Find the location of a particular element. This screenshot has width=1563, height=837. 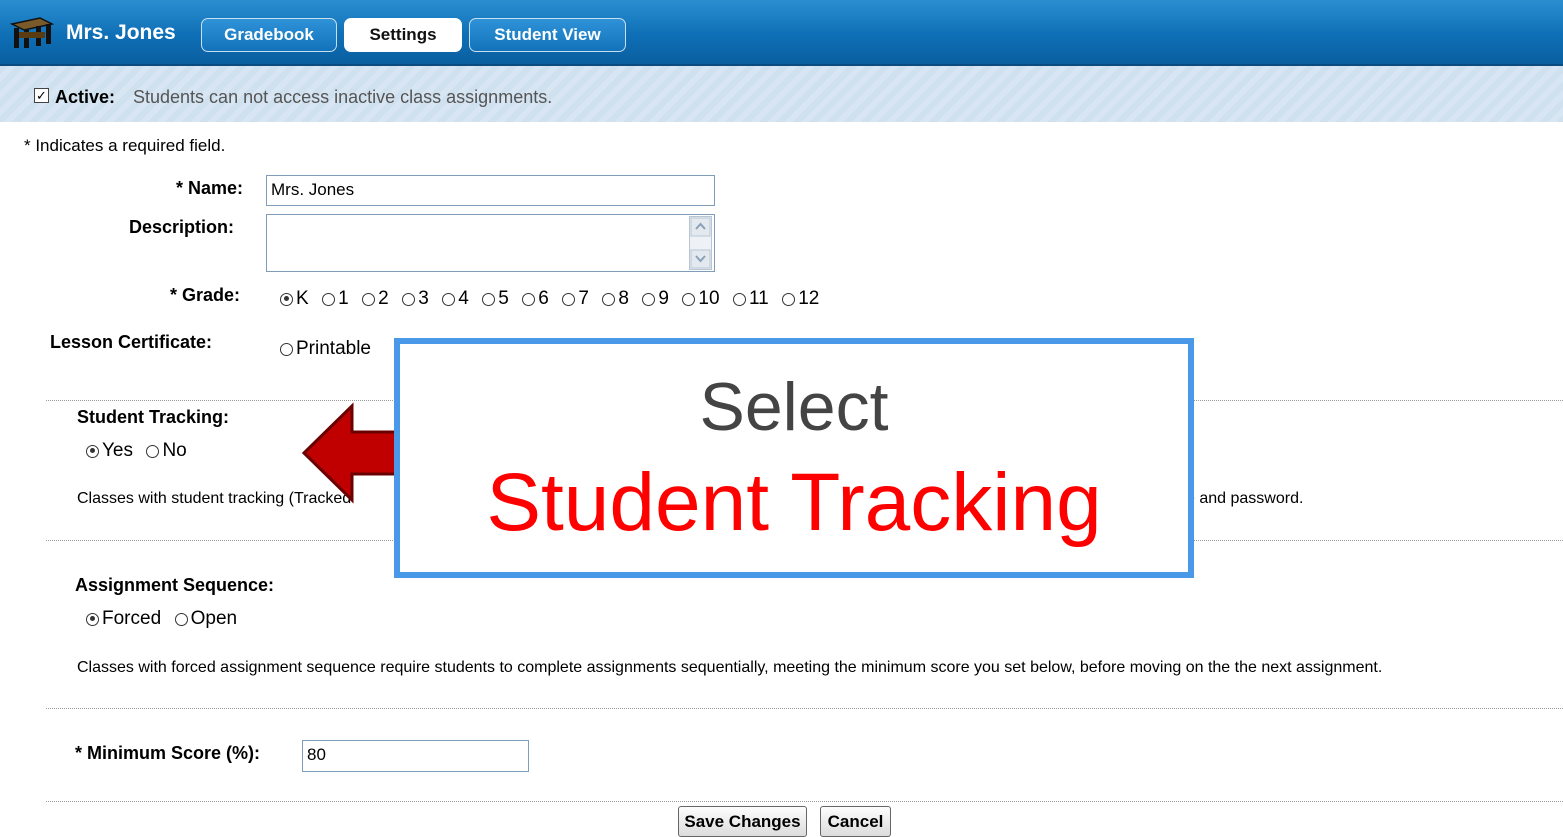

minimum-score-label: * Minimum Score (%): is located at coordinates (168, 753).